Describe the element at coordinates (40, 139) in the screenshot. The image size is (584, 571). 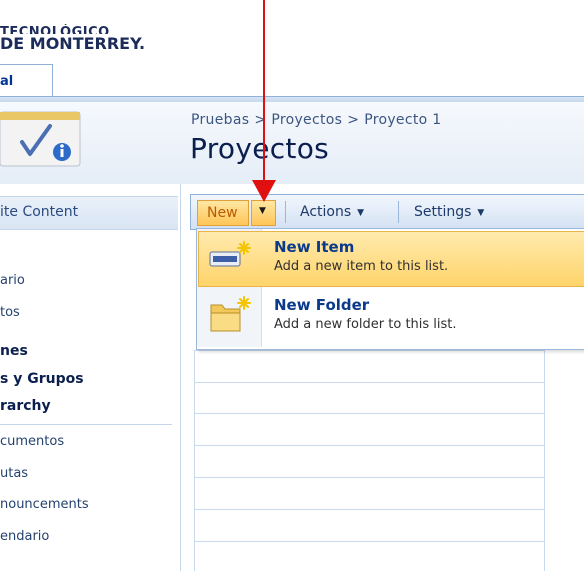
I see `site-logo-icon` at that location.